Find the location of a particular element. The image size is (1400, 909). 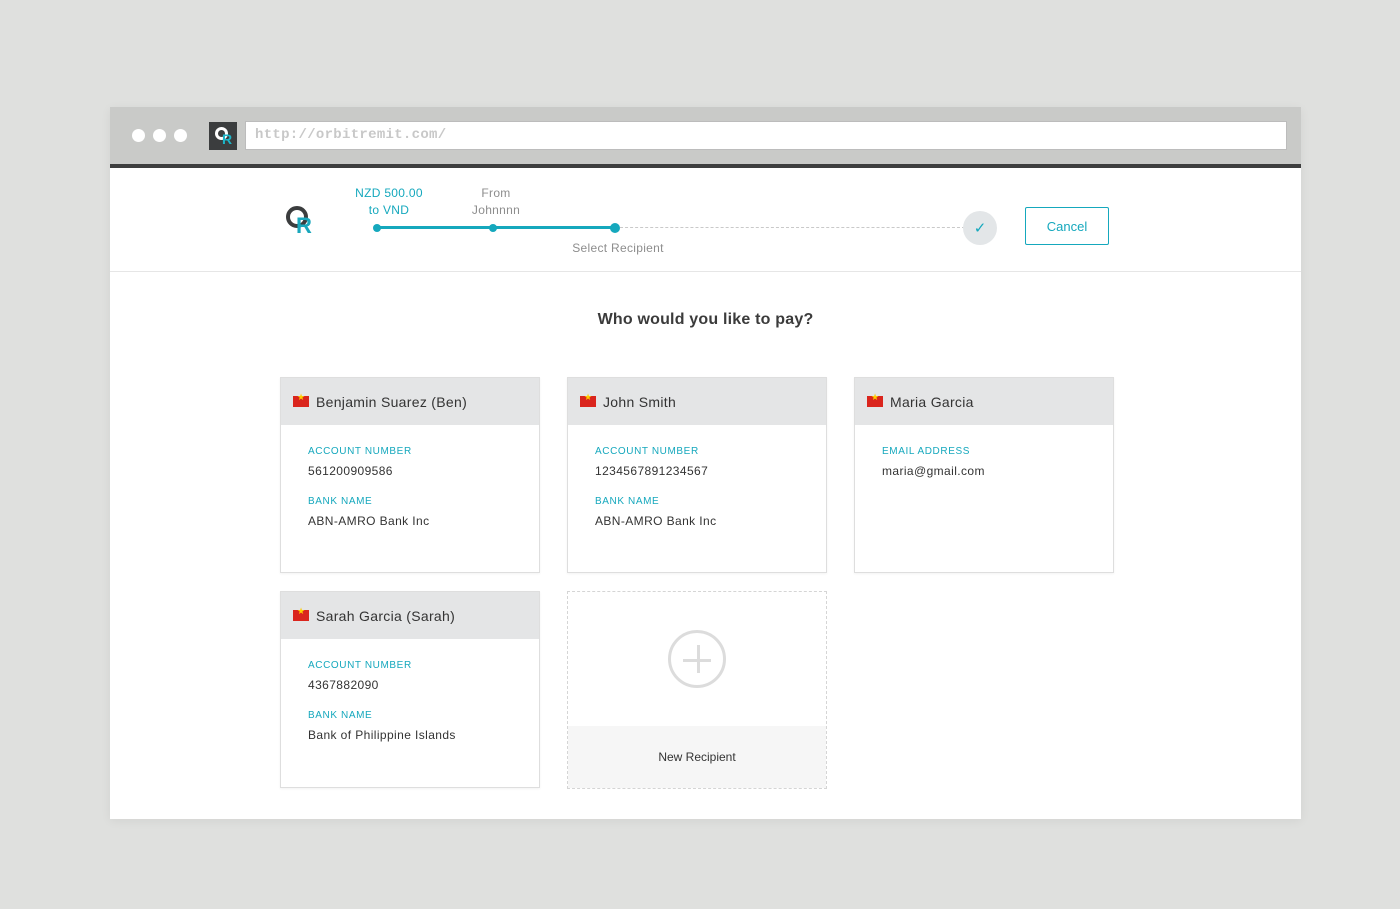

step-amount: NZD 500.00 to VND is located at coordinates (389, 202).